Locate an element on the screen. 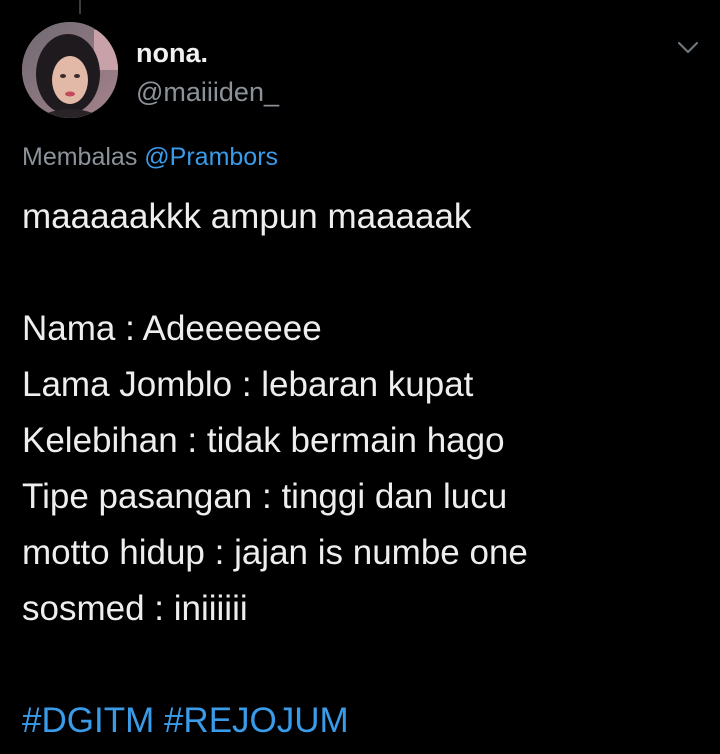  user-names: nona. @maiiiden_ is located at coordinates (207, 73).